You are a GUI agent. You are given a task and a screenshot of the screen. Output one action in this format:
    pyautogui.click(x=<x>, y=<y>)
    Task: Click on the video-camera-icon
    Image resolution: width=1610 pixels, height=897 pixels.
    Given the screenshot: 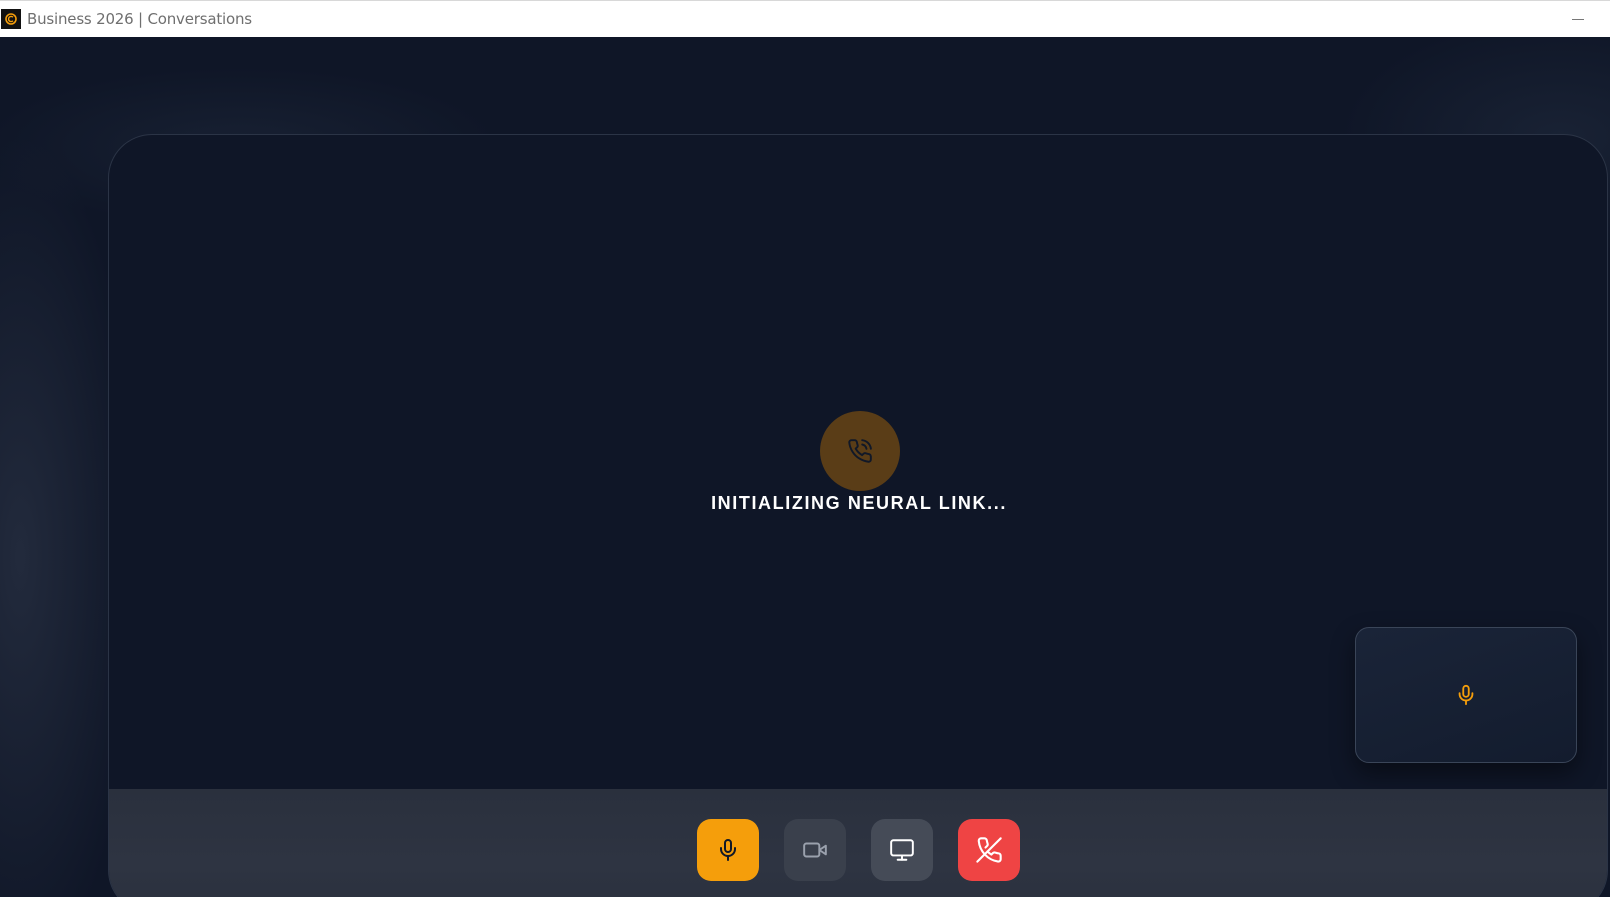 What is the action you would take?
    pyautogui.click(x=815, y=850)
    